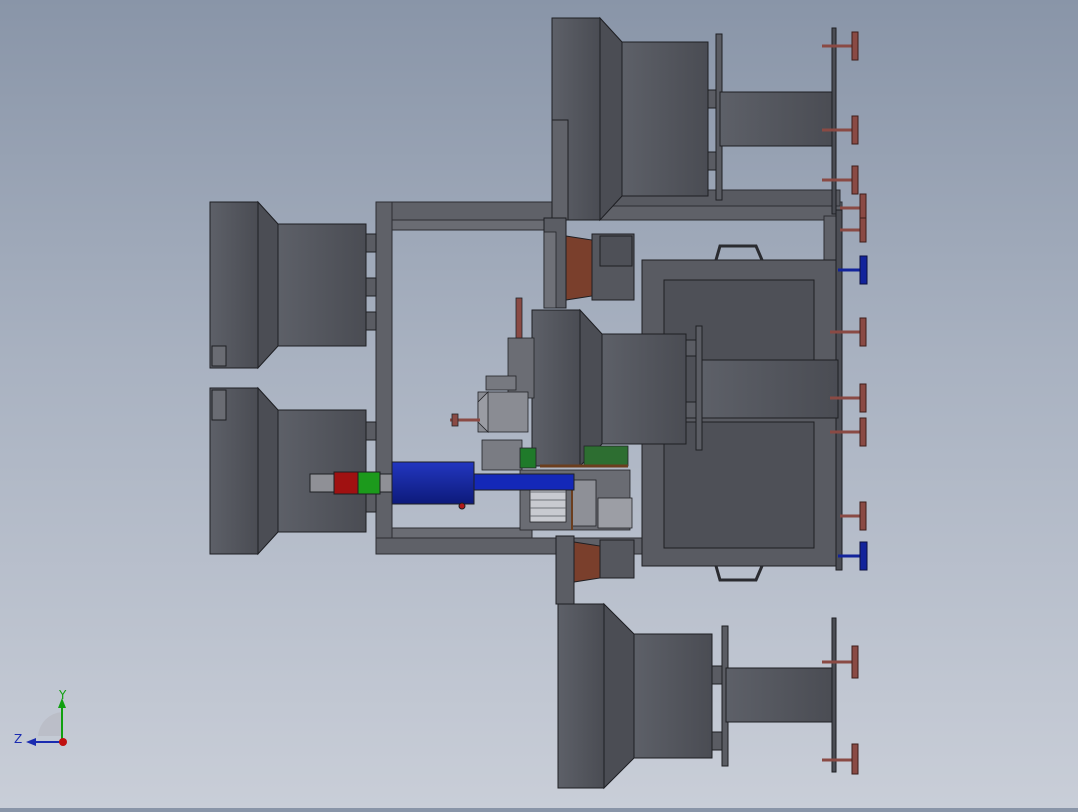 The width and height of the screenshot is (1078, 812). What do you see at coordinates (18, 739) in the screenshot?
I see `z-axis-label: Z` at bounding box center [18, 739].